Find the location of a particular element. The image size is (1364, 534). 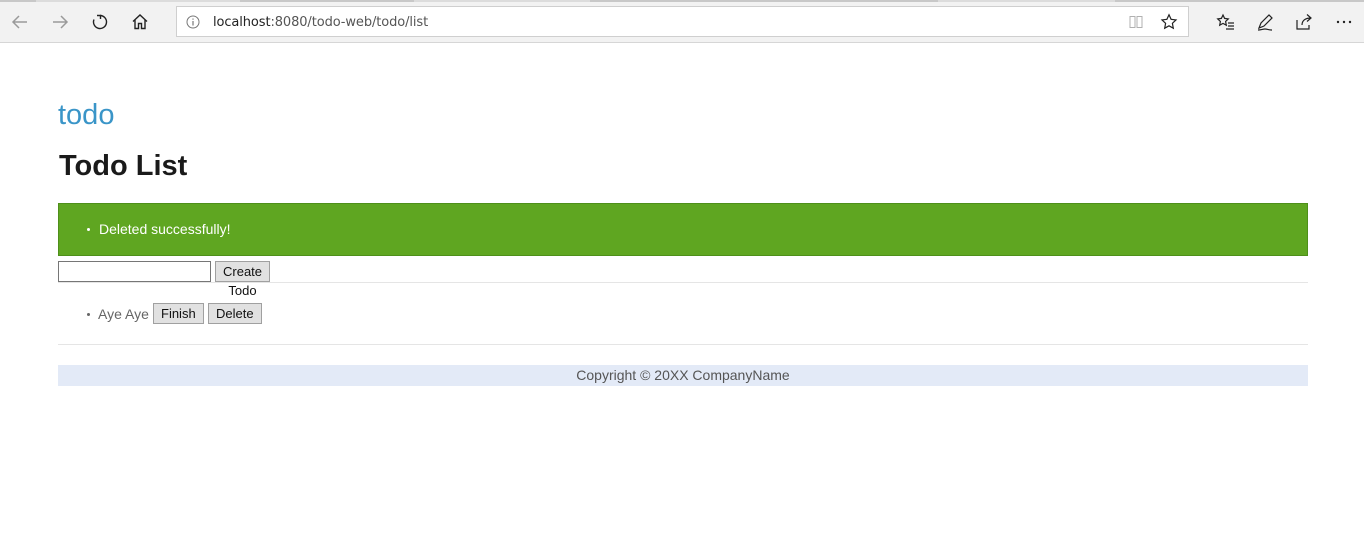

address-bar: localhost:8080/todo-web/todo/list is located at coordinates (682, 21).